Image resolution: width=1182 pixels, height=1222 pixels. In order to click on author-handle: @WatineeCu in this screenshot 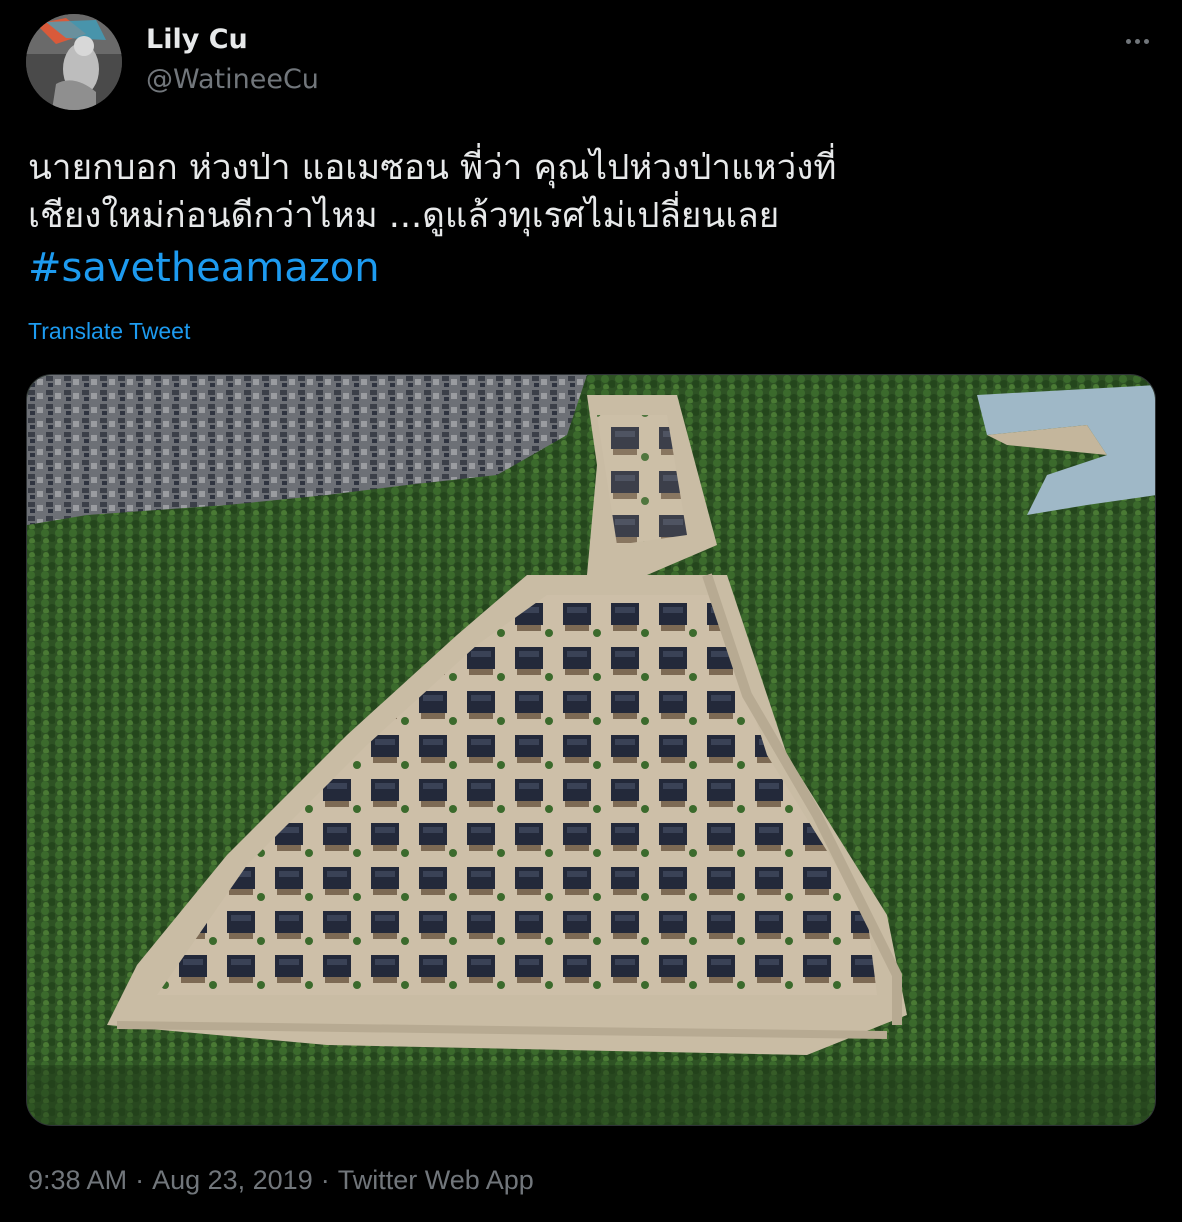, I will do `click(232, 80)`.